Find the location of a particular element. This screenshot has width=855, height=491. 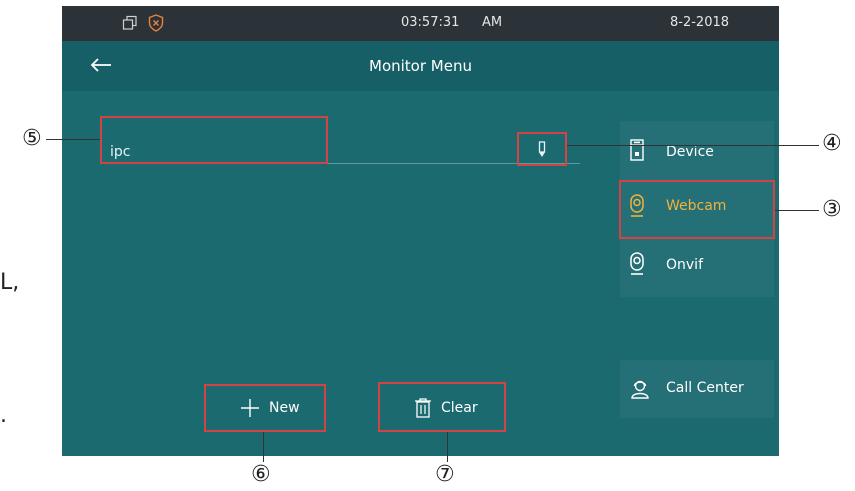

sidebar-item-onvif: Onvif is located at coordinates (697, 268).